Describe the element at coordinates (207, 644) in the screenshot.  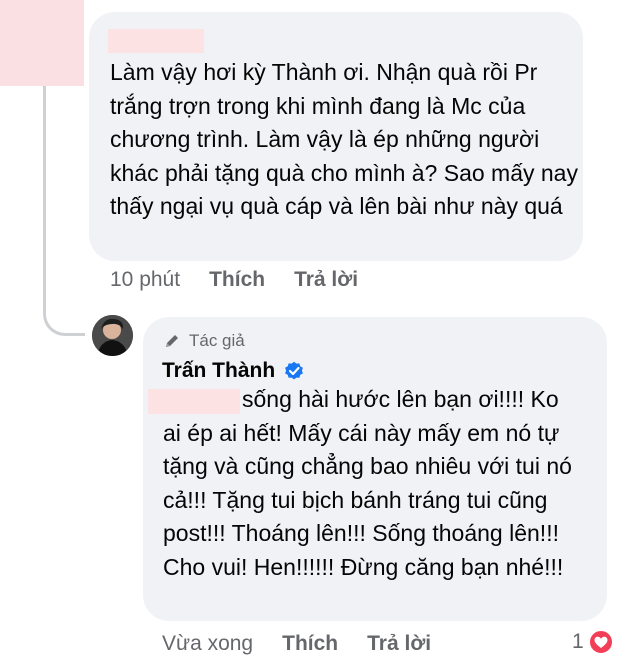
I see `reply-timestamp: Vừa xong` at that location.